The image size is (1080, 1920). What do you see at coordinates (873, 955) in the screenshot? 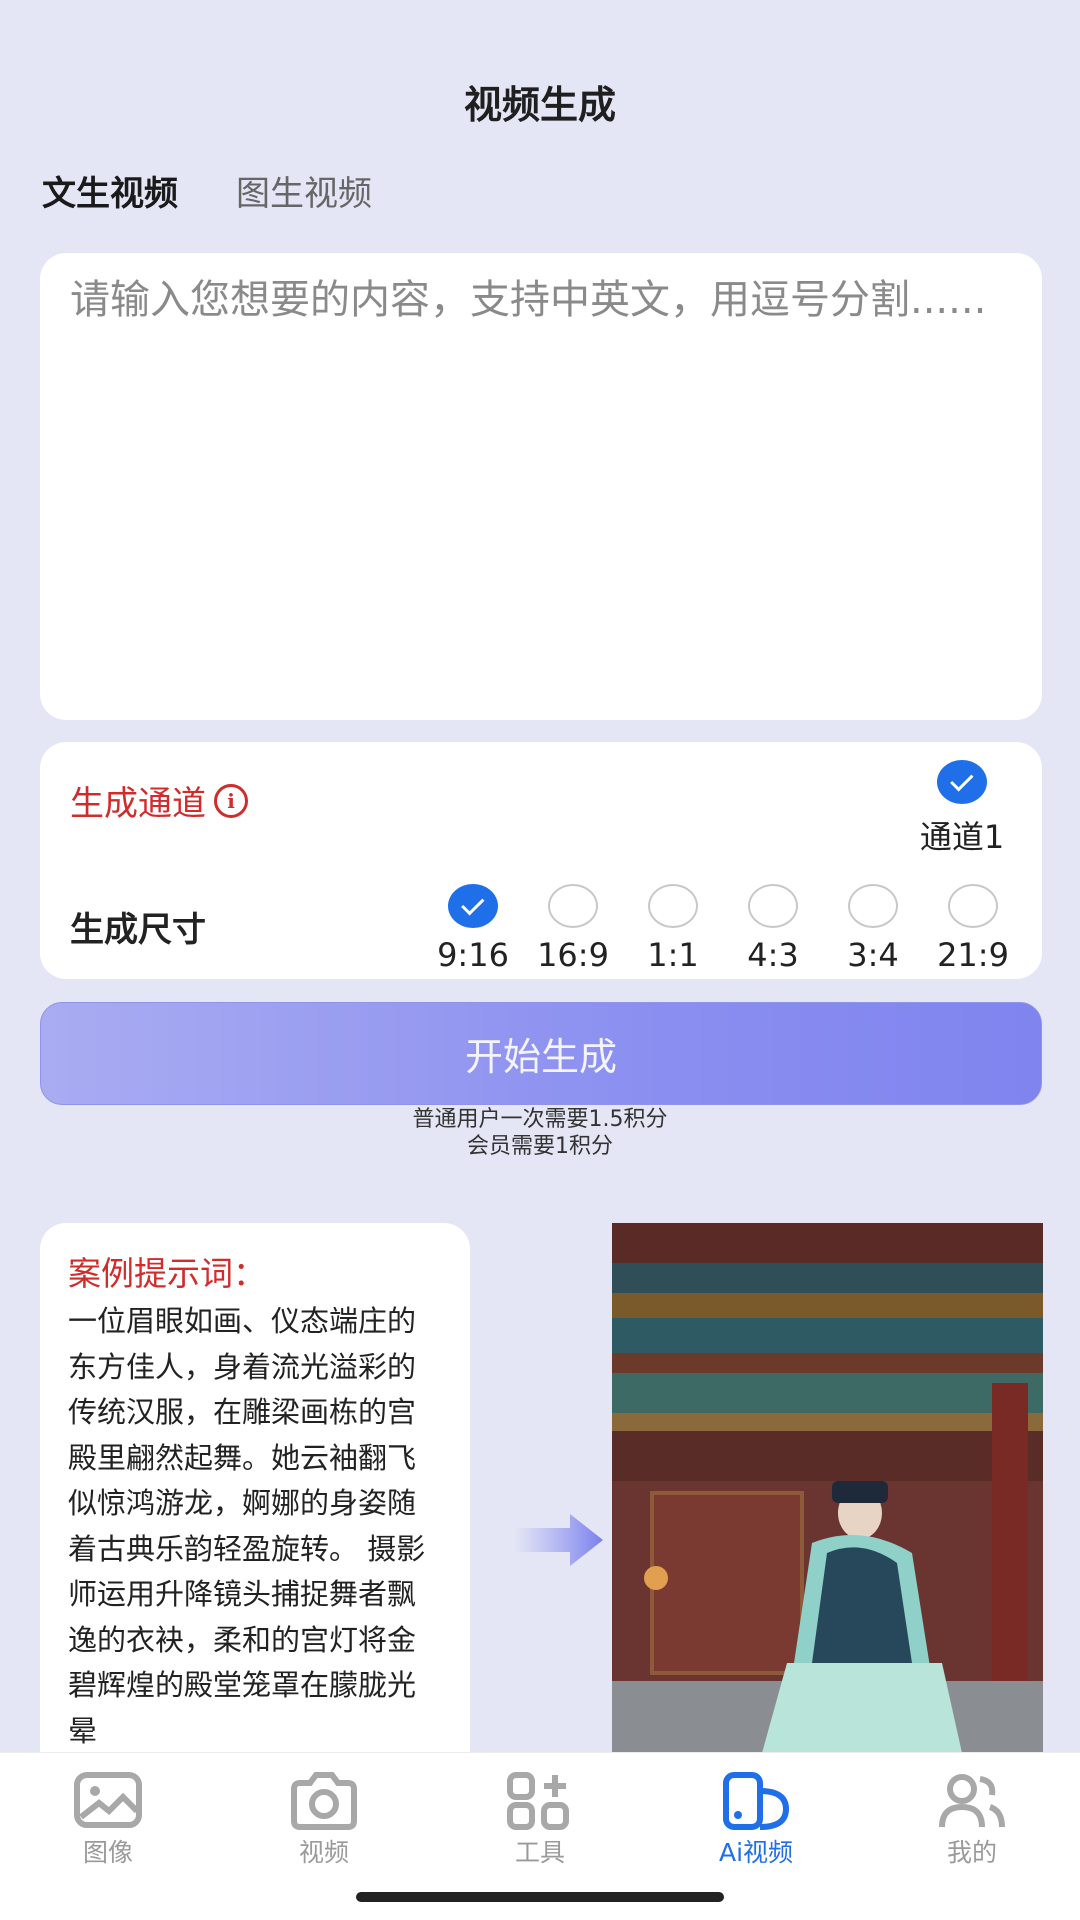
I see `size-option-label: 3:4` at bounding box center [873, 955].